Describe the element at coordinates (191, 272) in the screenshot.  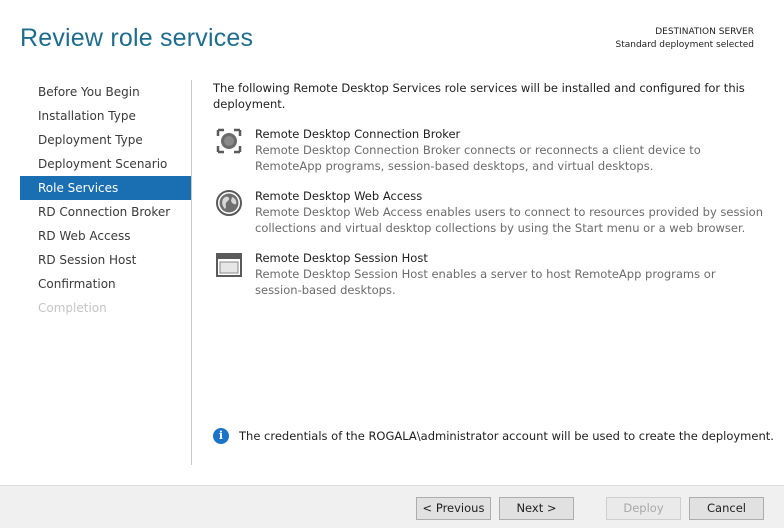
I see `nav-divider` at that location.